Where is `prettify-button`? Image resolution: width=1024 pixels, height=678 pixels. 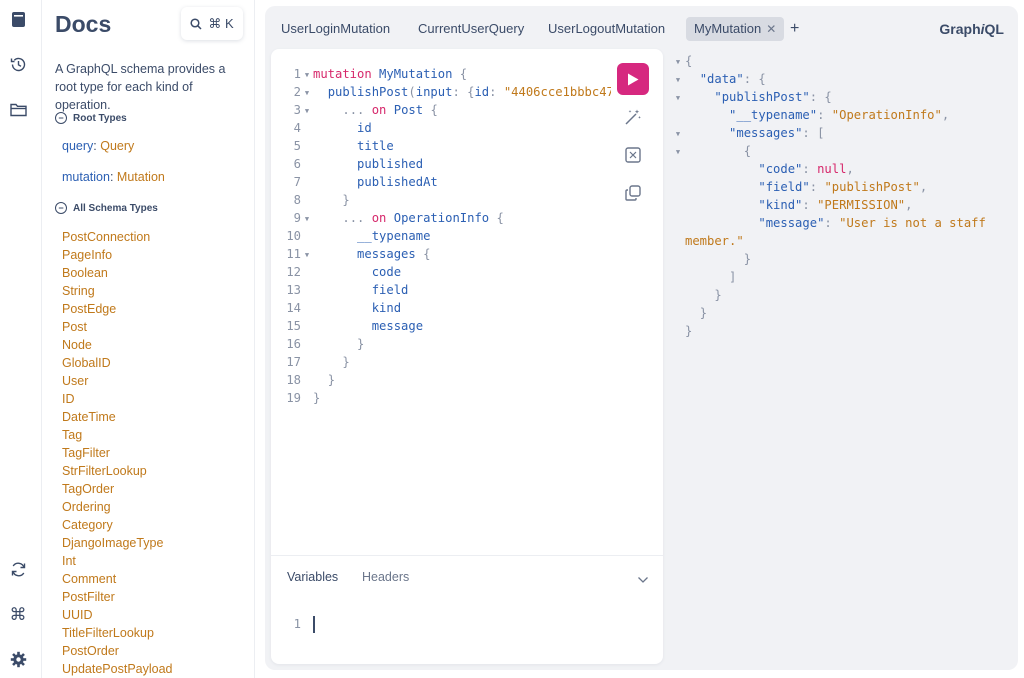 prettify-button is located at coordinates (633, 117).